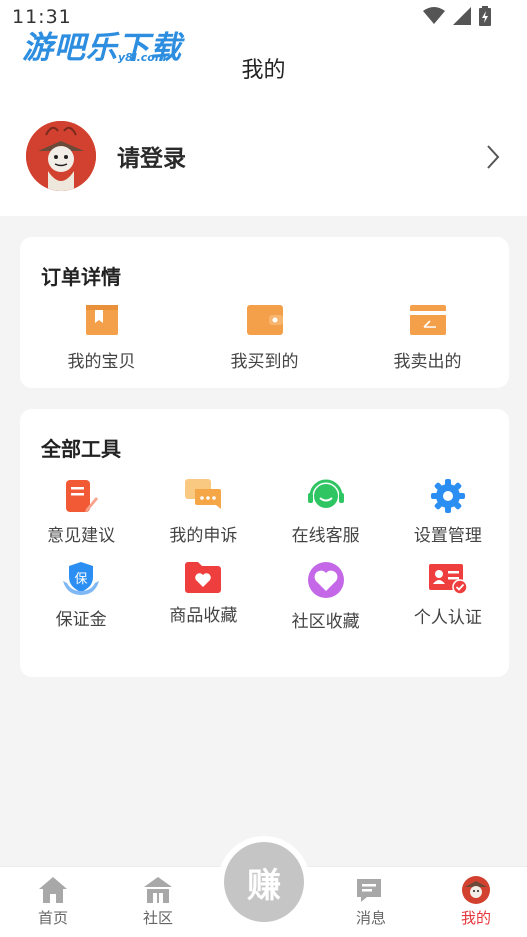  I want to click on order-item-bought: 我买到的, so click(264, 338).